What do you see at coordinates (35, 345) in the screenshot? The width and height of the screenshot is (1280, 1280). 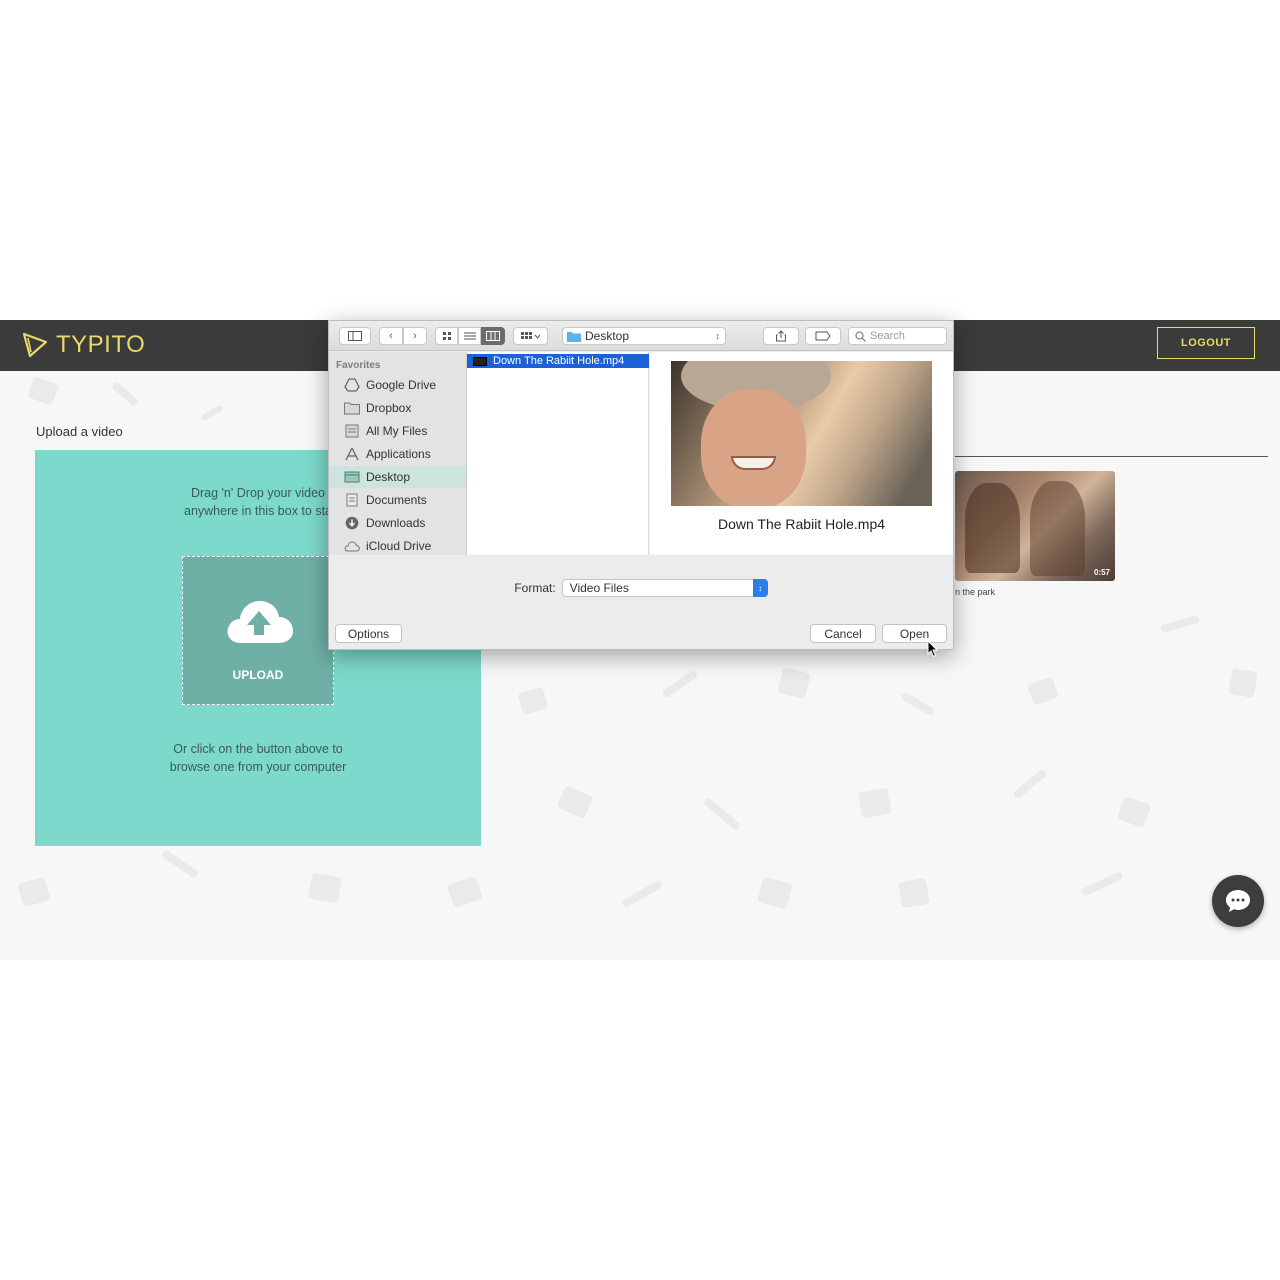 I see `typito-logo-icon` at bounding box center [35, 345].